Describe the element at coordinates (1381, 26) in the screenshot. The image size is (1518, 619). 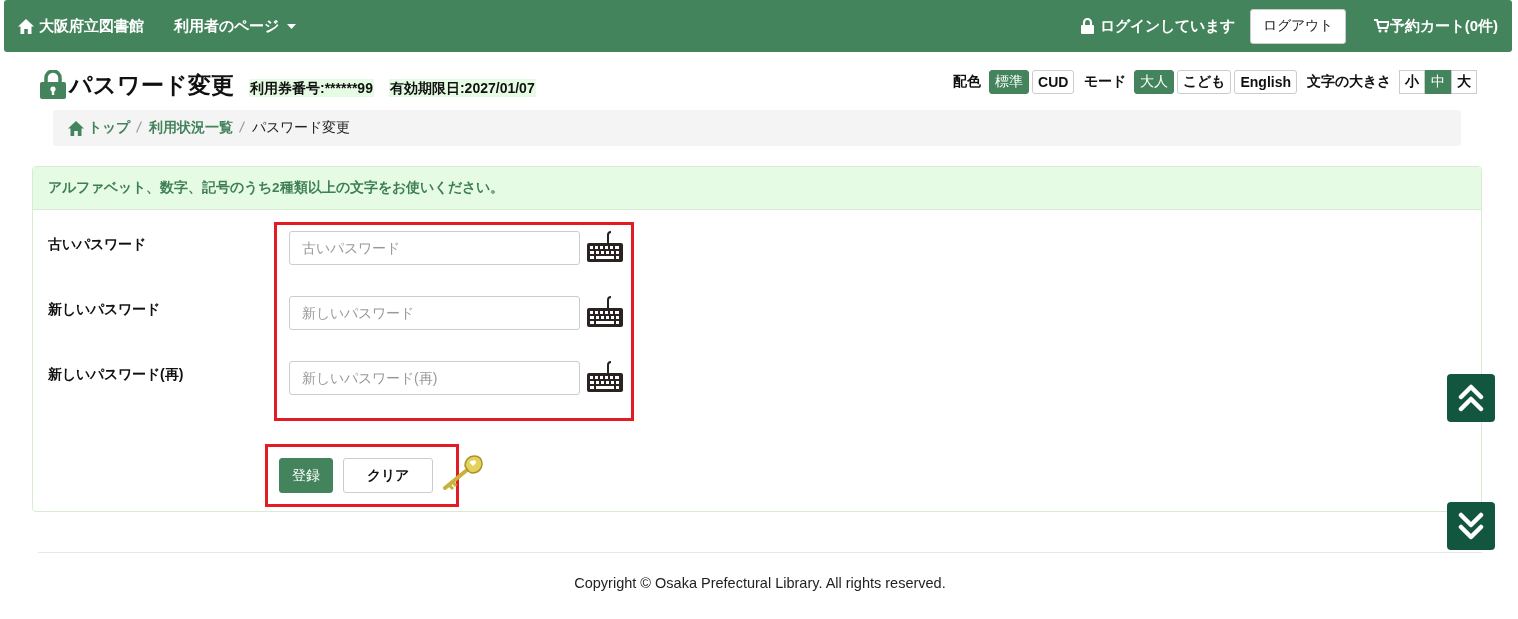
I see `cart-icon` at that location.